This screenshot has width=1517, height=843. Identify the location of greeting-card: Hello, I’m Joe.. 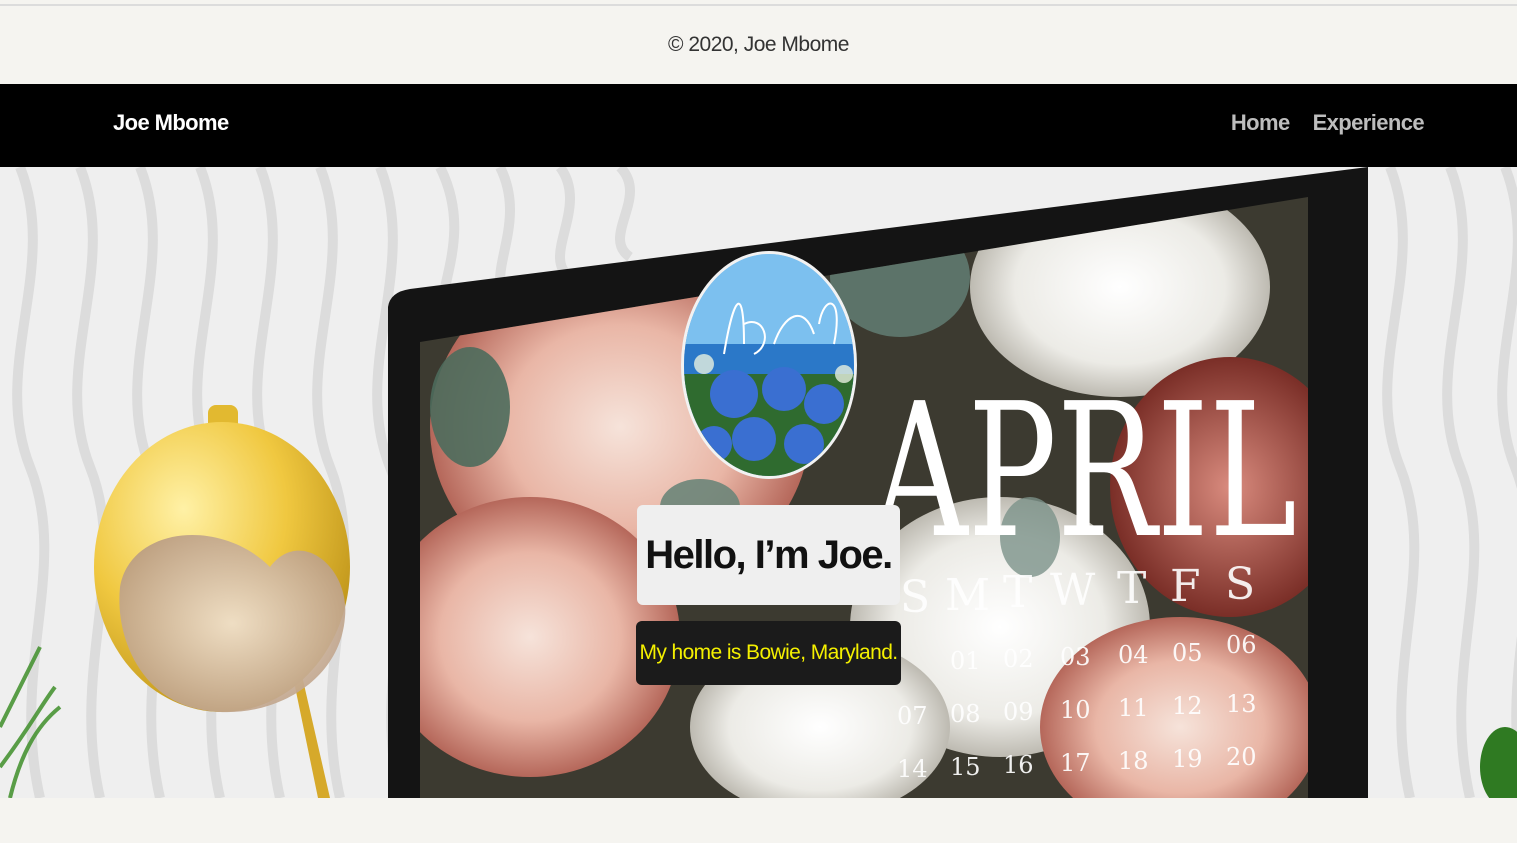
(768, 555).